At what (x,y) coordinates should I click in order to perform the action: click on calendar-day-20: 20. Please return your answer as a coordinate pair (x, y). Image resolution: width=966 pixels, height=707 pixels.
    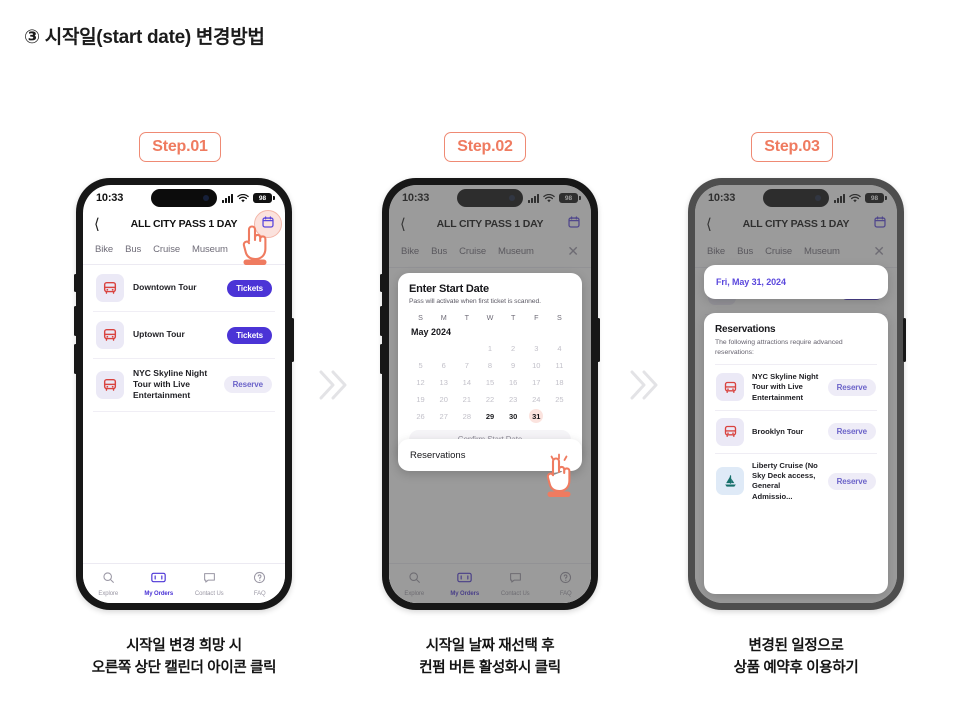
    Looking at the image, I should click on (443, 399).